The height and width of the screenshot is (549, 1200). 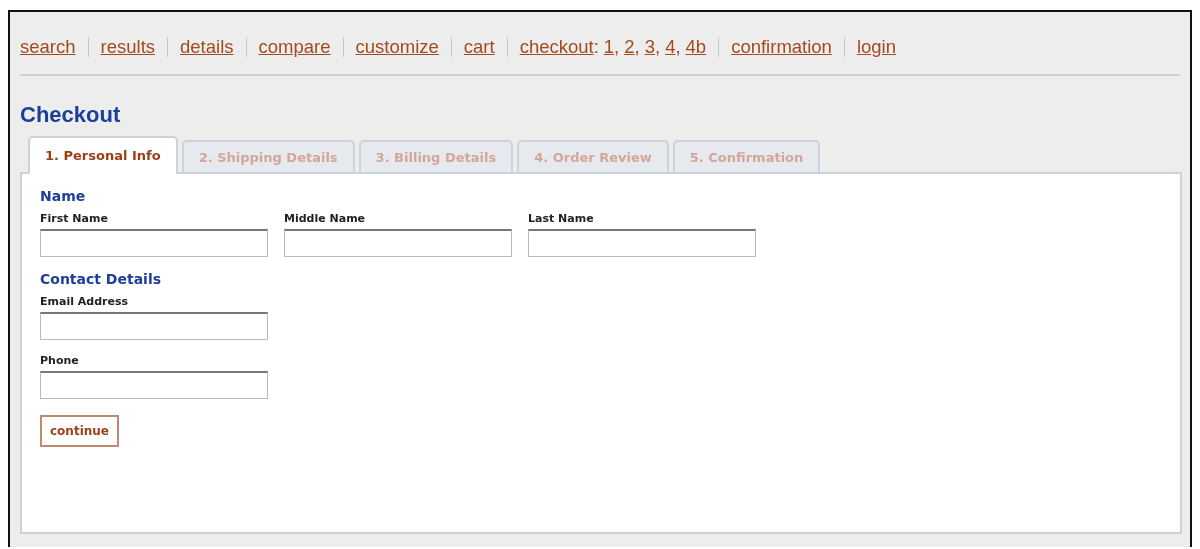 I want to click on nav-link: results, so click(x=128, y=47).